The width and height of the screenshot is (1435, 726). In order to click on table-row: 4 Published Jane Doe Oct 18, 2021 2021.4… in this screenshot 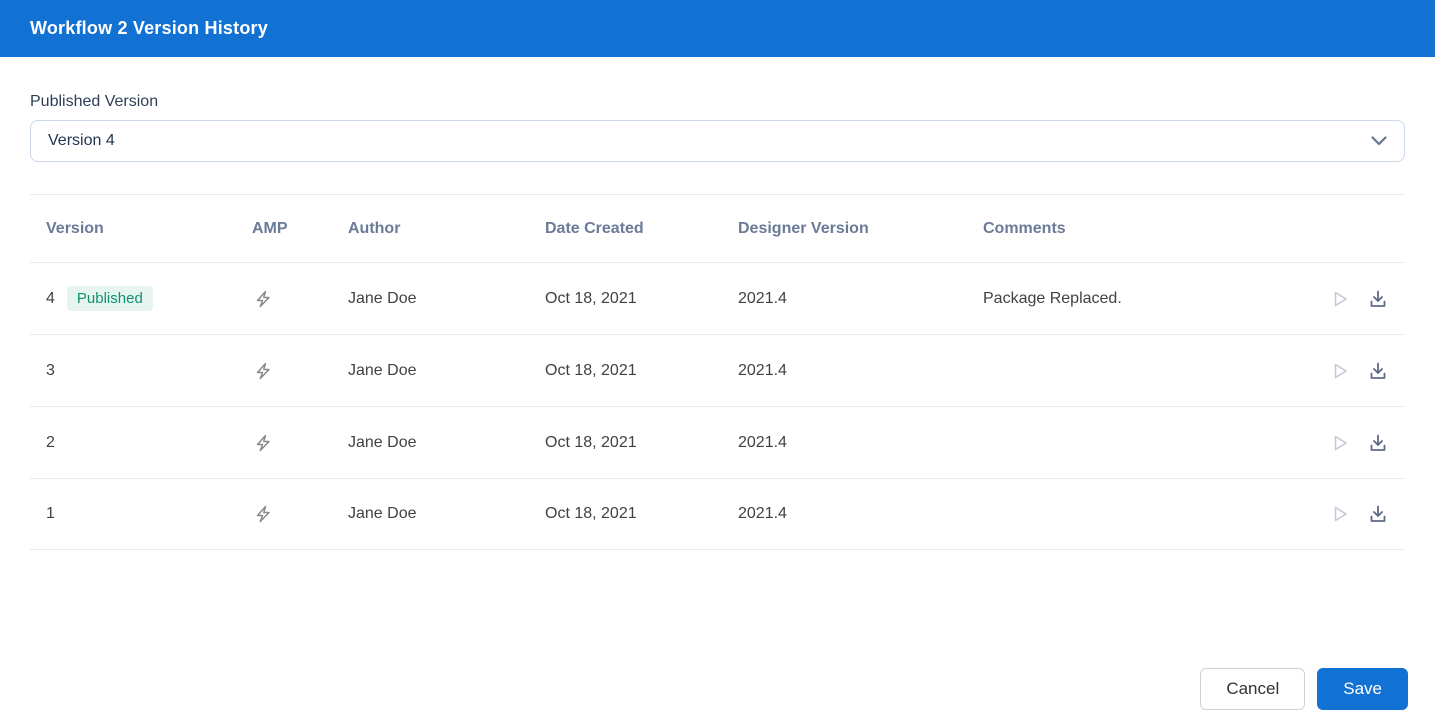, I will do `click(717, 298)`.